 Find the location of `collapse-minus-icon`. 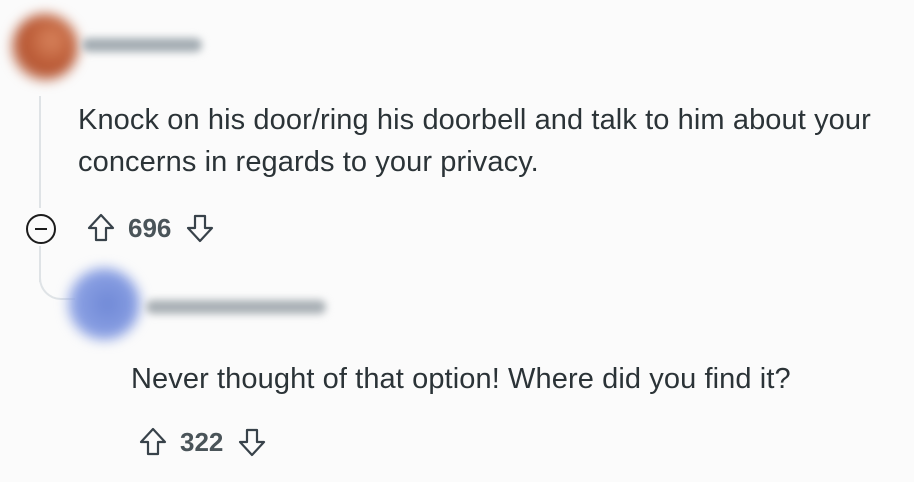

collapse-minus-icon is located at coordinates (41, 229).